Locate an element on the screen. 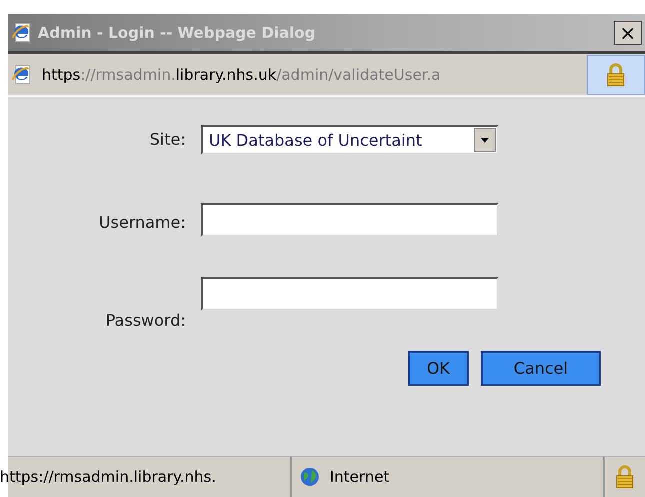  browser-icon is located at coordinates (22, 32).